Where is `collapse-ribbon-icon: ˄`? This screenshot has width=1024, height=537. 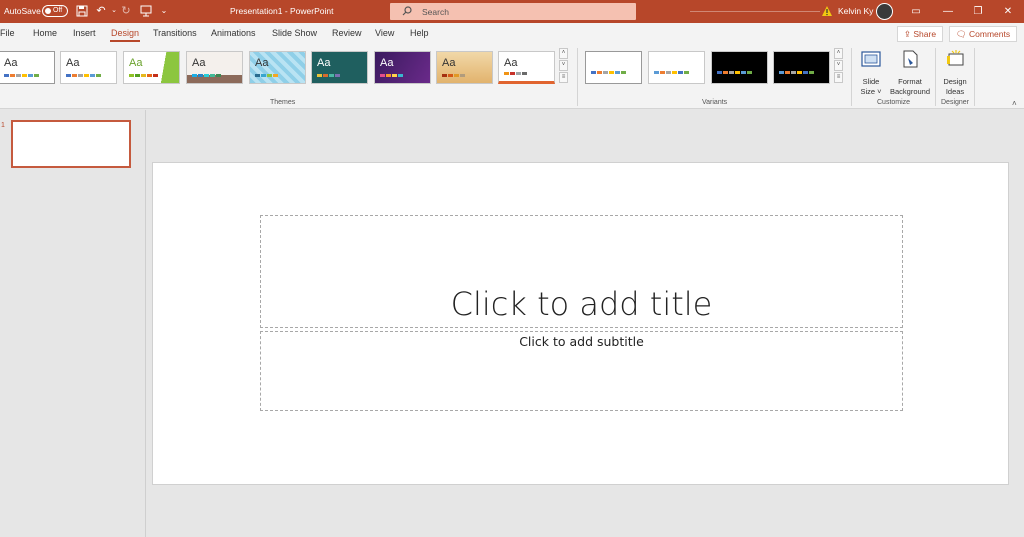
collapse-ribbon-icon: ˄ is located at coordinates (1014, 103).